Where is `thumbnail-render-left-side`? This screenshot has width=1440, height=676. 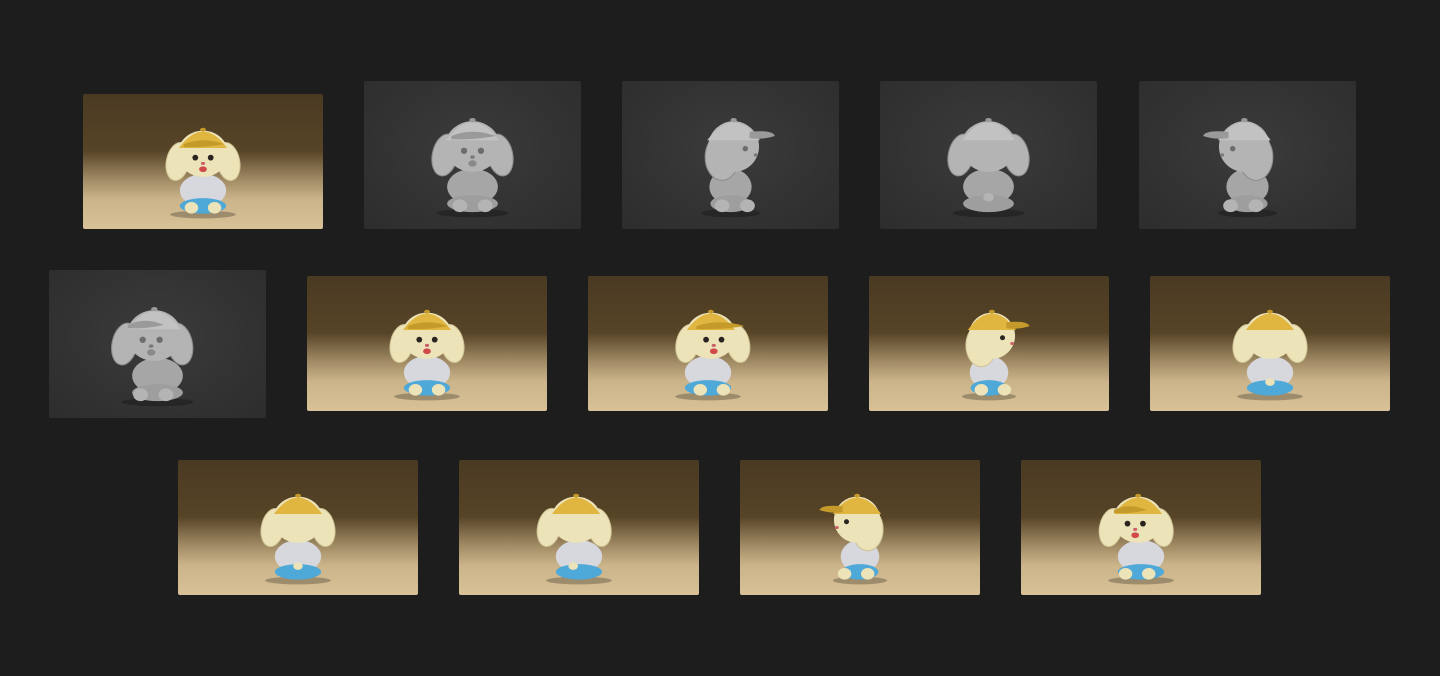 thumbnail-render-left-side is located at coordinates (860, 527).